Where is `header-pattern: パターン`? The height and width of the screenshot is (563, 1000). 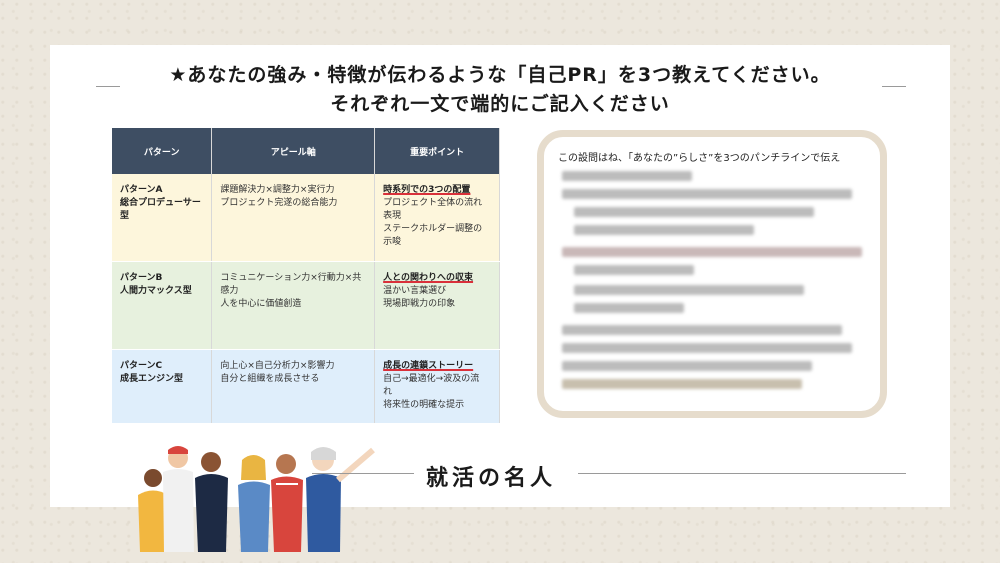 header-pattern: パターン is located at coordinates (162, 151).